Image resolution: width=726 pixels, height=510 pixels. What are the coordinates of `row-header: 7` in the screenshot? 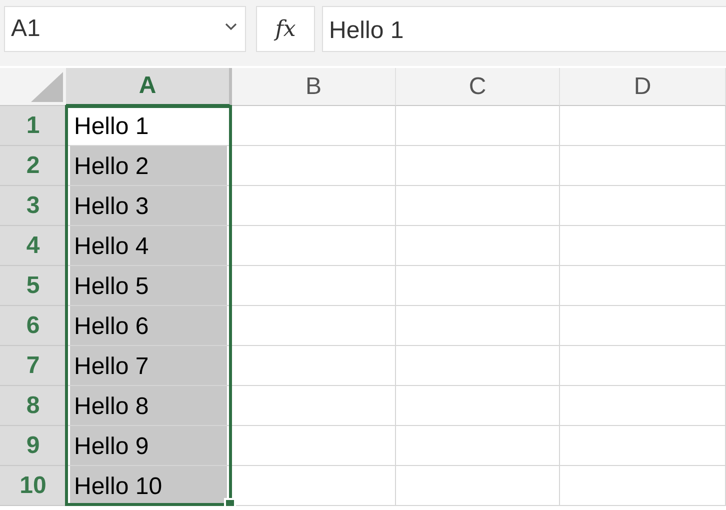 It's located at (33, 366).